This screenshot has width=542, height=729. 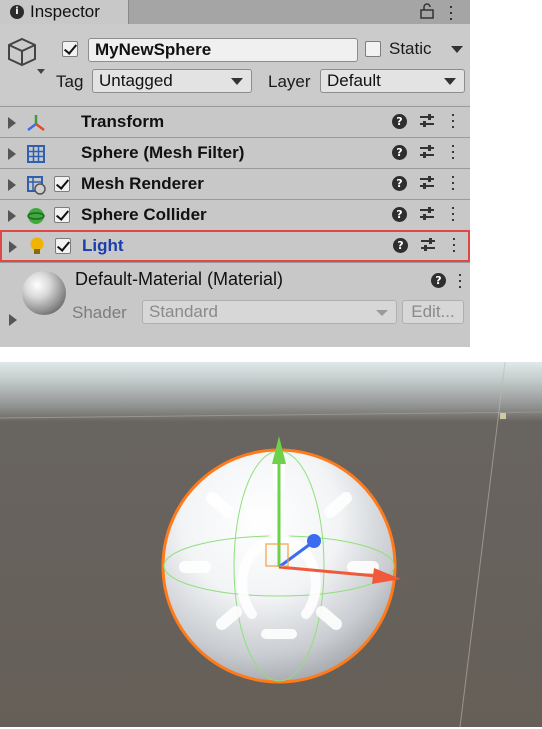 What do you see at coordinates (410, 48) in the screenshot?
I see `static-label: Static` at bounding box center [410, 48].